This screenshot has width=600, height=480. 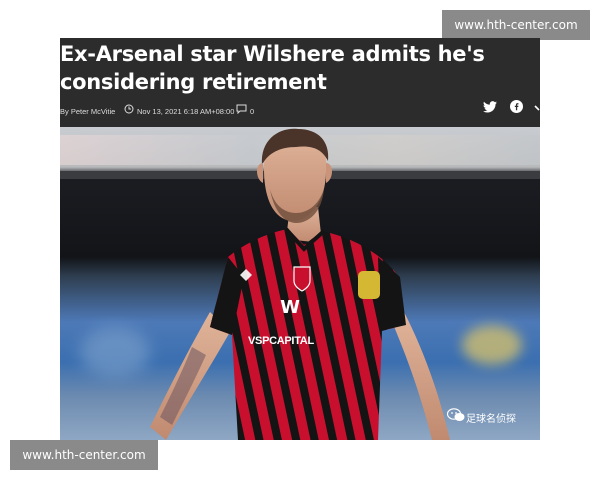 I want to click on author-link: By Peter McVitie, so click(x=87, y=111).